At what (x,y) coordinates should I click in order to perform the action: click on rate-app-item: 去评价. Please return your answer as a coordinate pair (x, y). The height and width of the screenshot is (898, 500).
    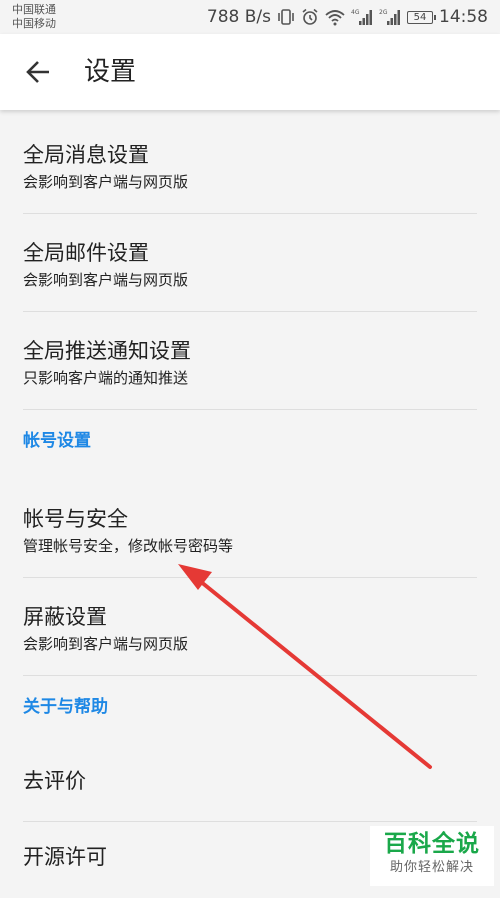
    Looking at the image, I should click on (250, 784).